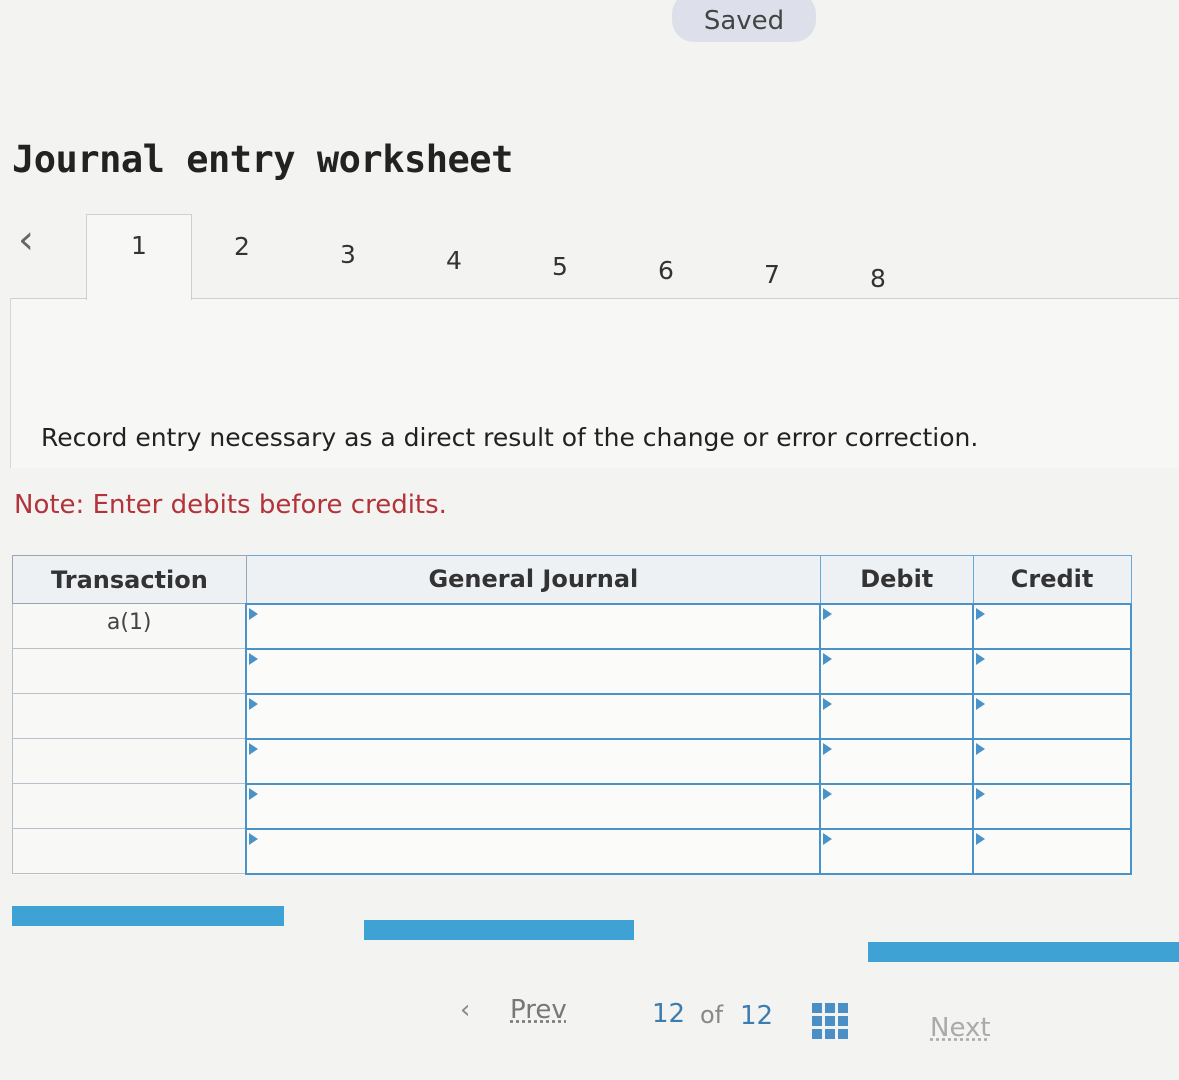  What do you see at coordinates (1052, 579) in the screenshot?
I see `header-credit: Credit` at bounding box center [1052, 579].